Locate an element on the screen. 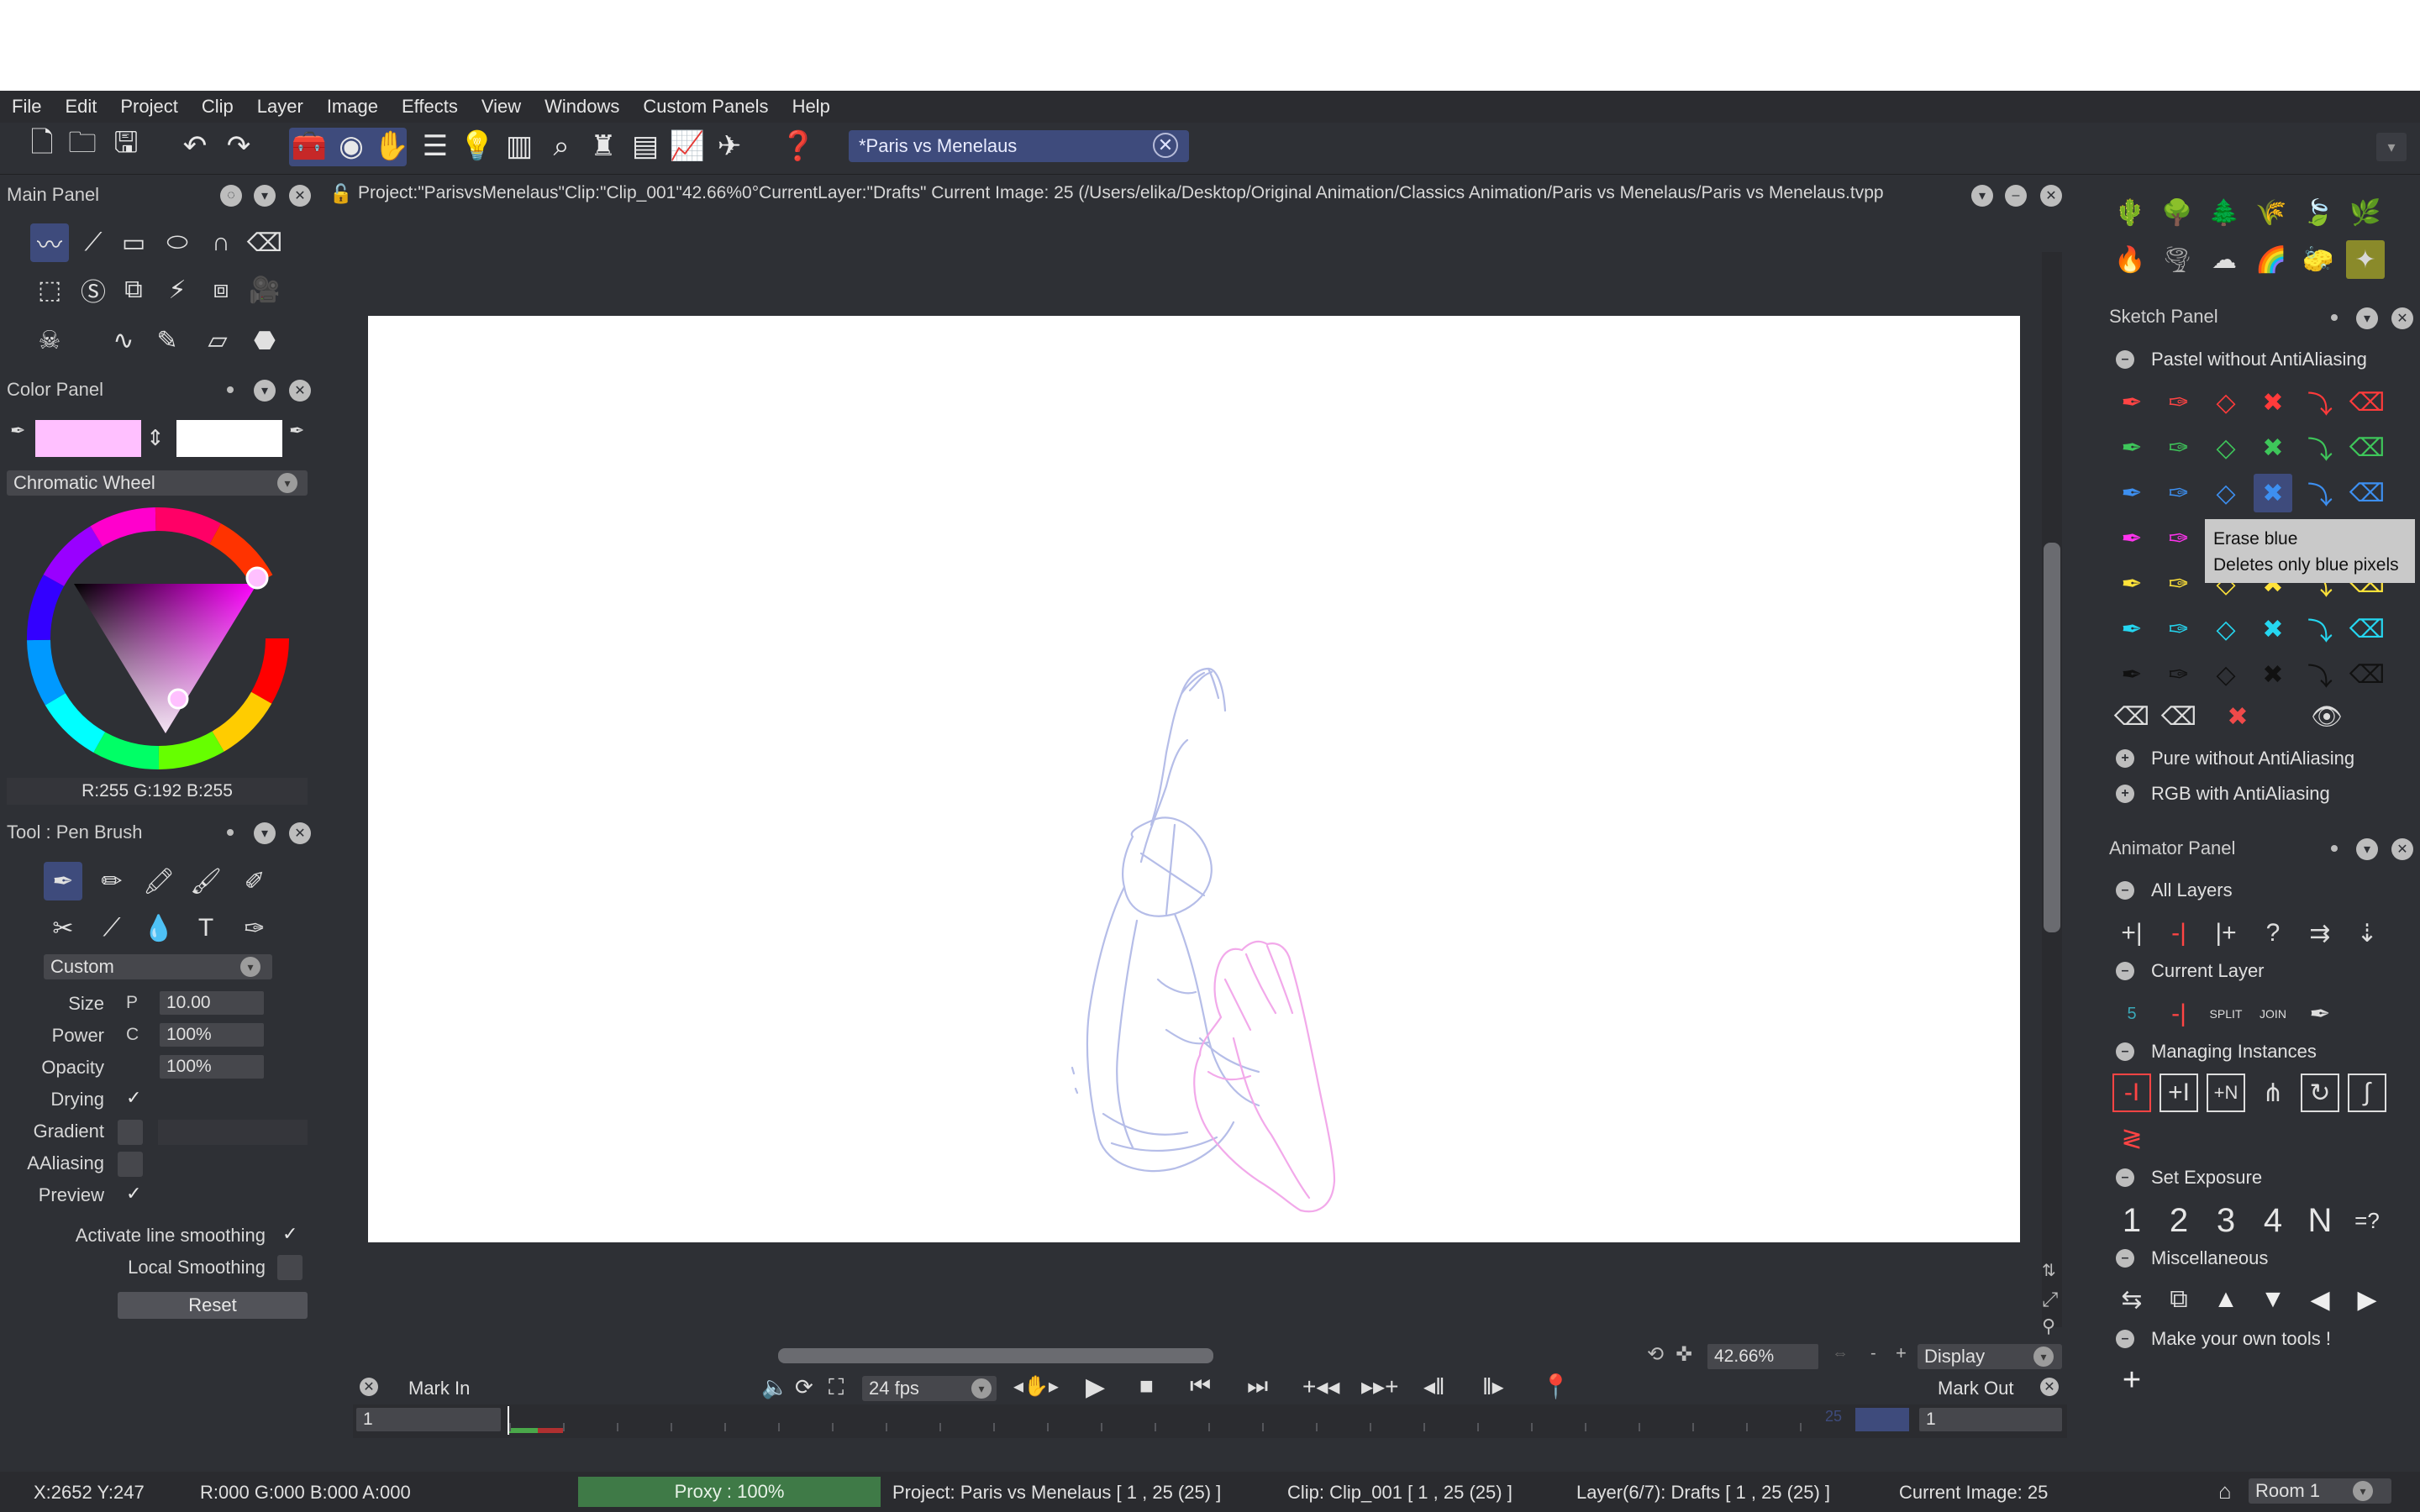  remove-exposure-icon: -| is located at coordinates (2179, 1014).